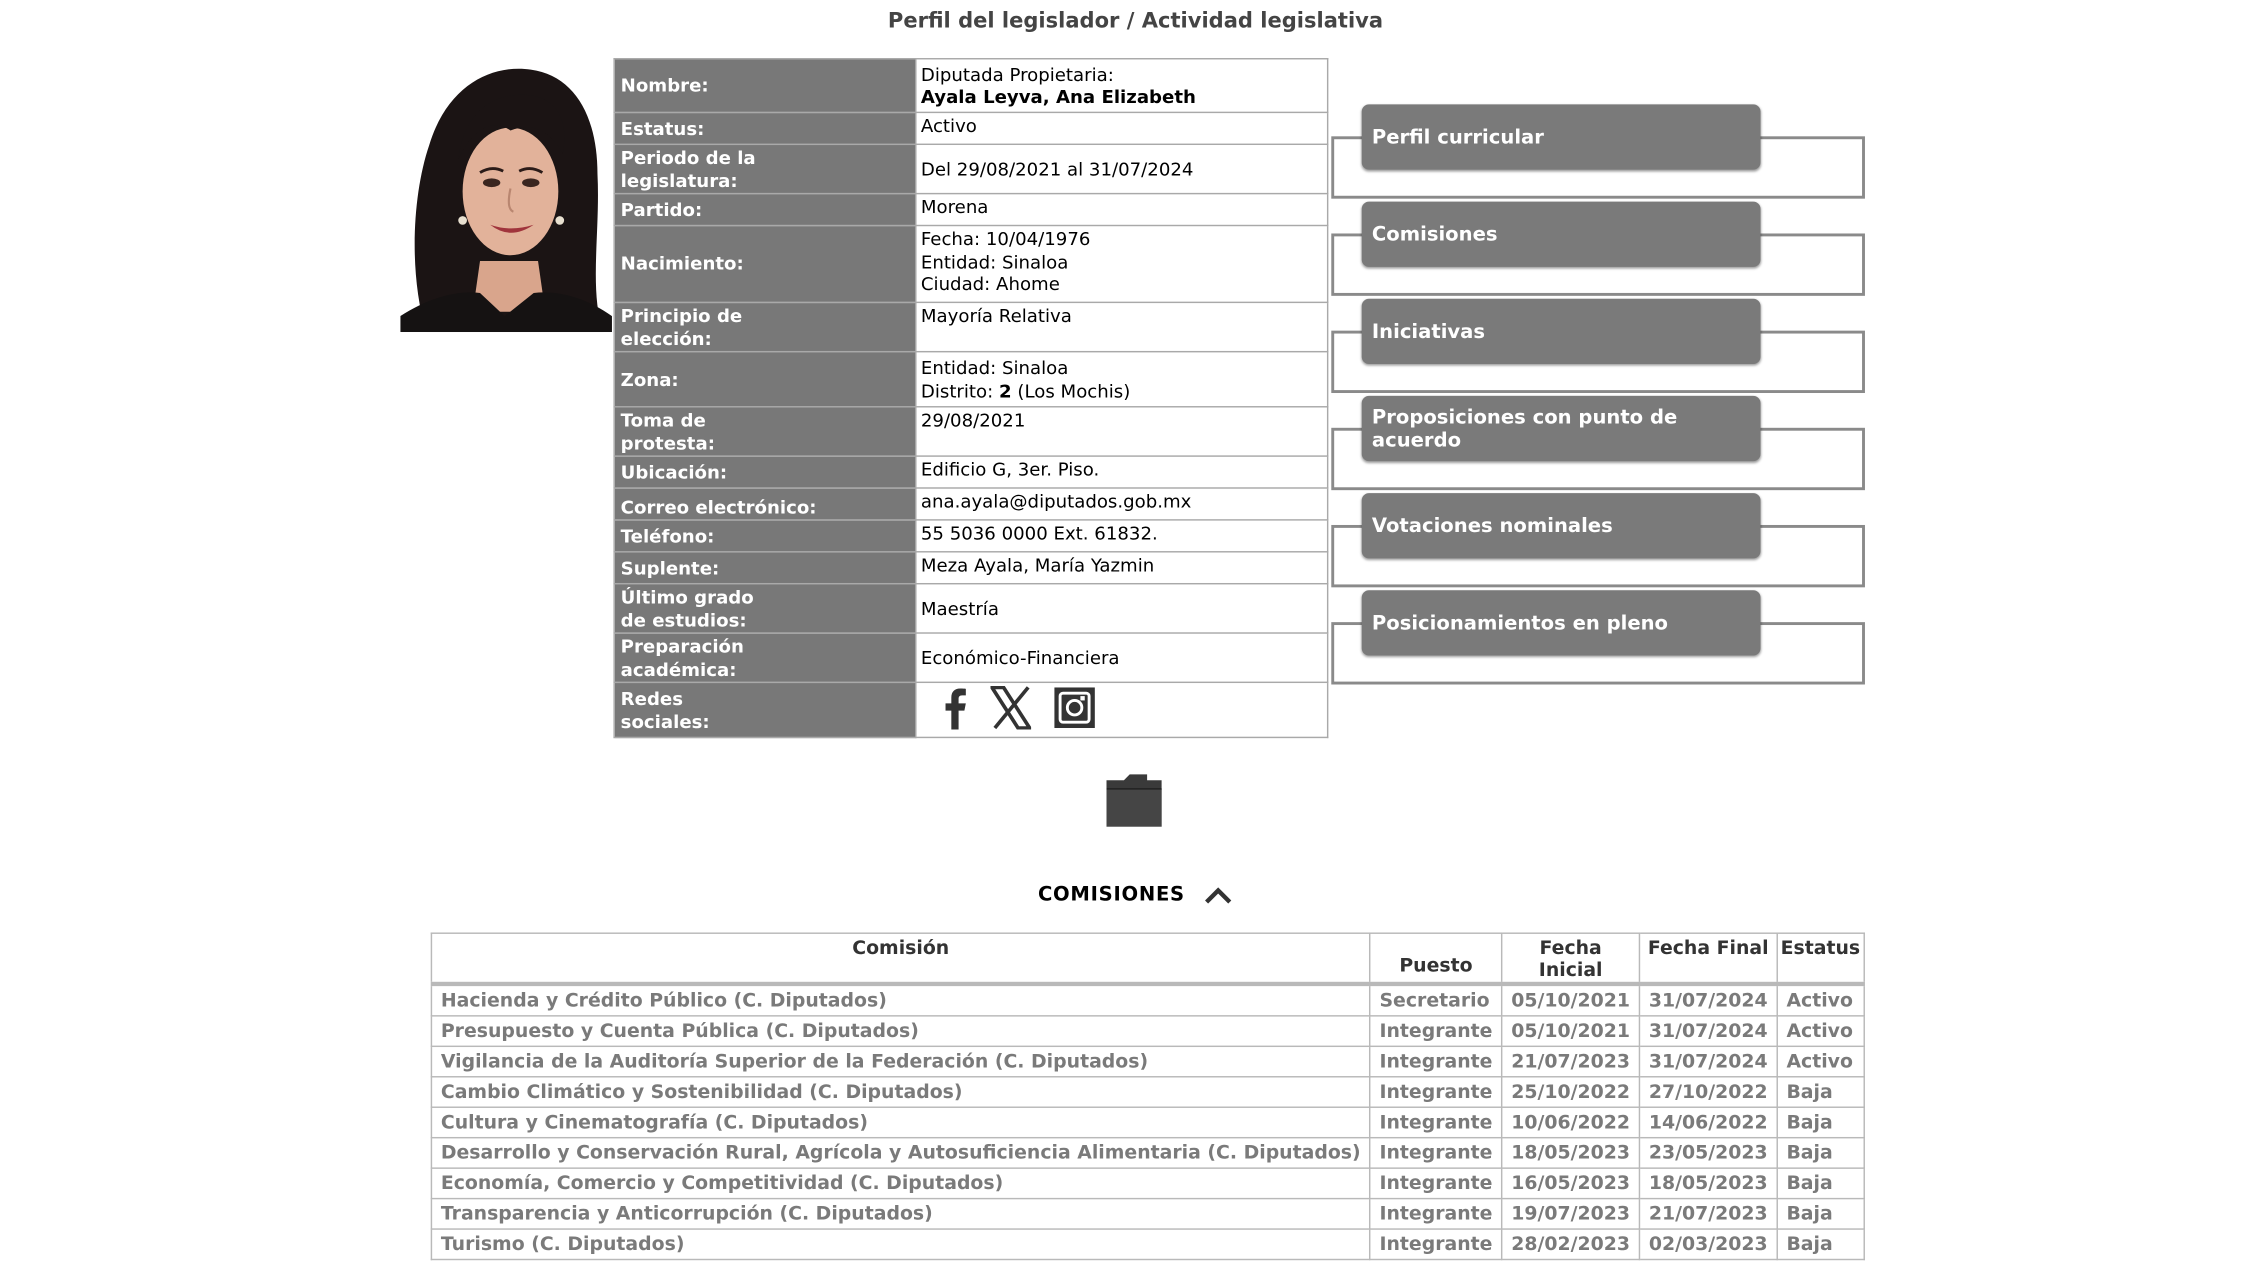 This screenshot has width=2242, height=1267. I want to click on suplente-value: Meza Ayala, María Yazmin, so click(1122, 568).